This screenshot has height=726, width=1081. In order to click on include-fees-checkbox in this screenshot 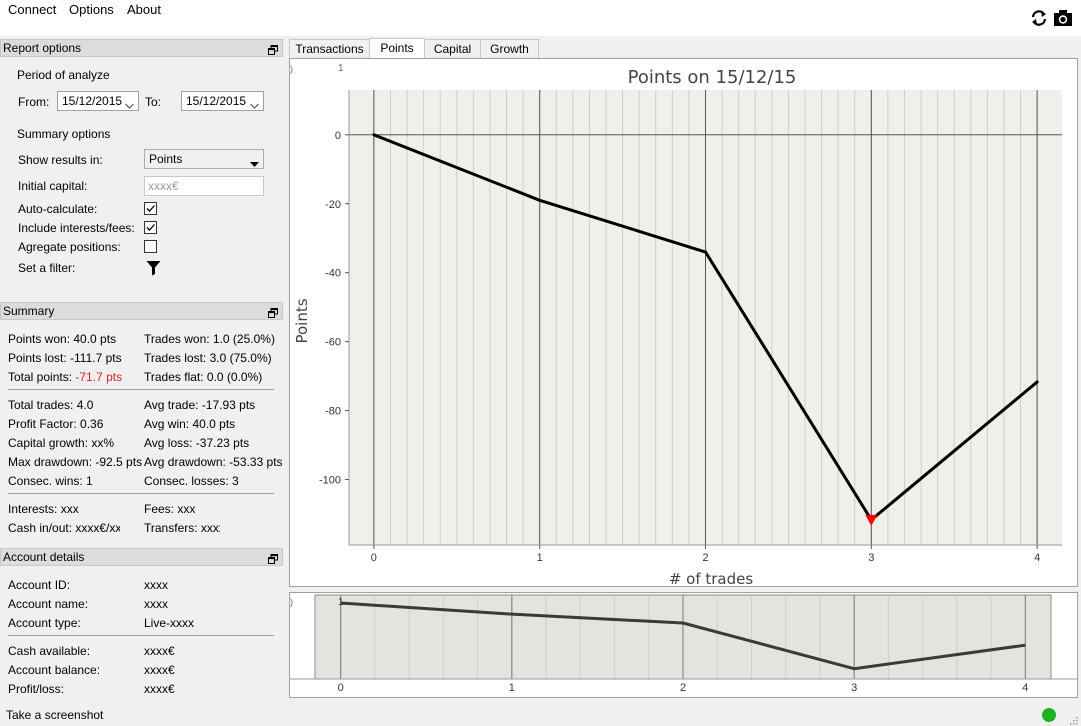, I will do `click(150, 227)`.